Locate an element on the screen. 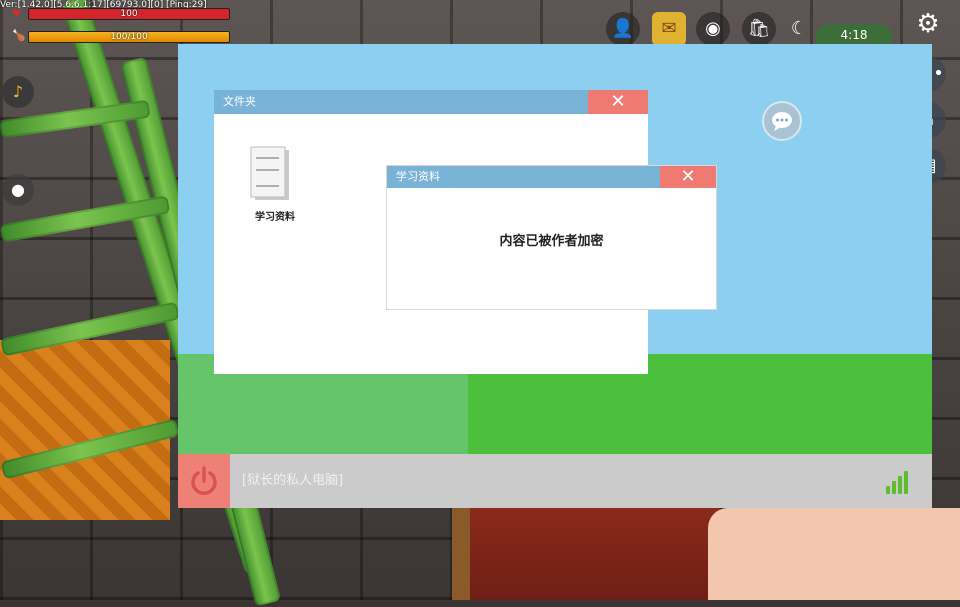  music-icon: ♪ is located at coordinates (18, 91).